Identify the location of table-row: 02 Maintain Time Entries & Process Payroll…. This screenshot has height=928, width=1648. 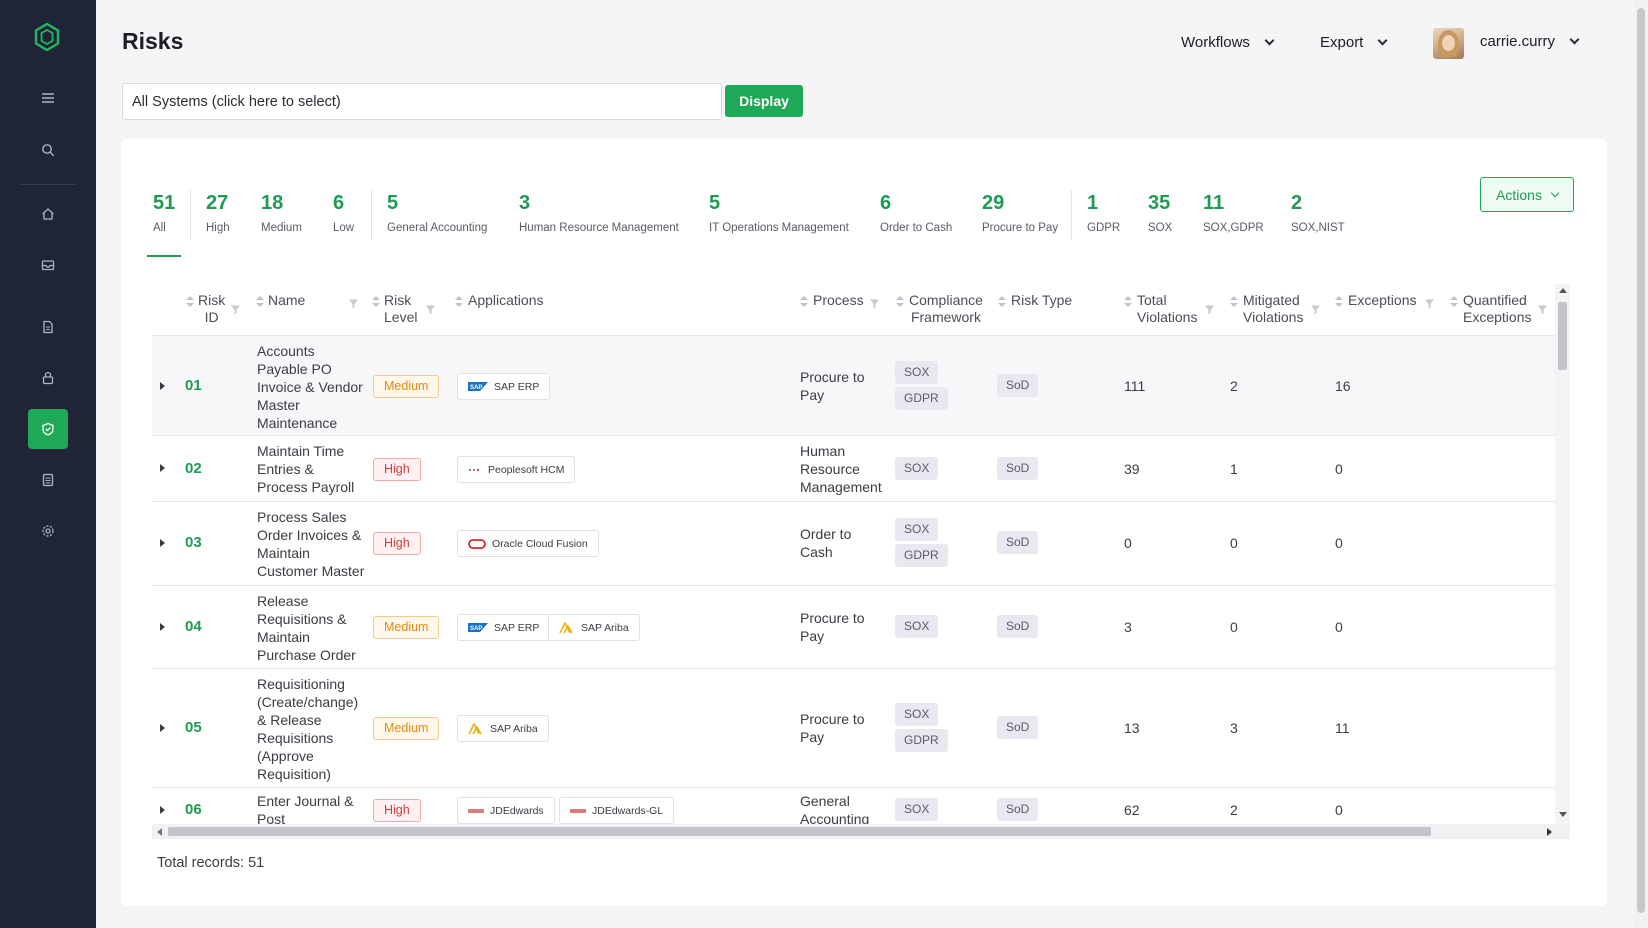
(855, 469).